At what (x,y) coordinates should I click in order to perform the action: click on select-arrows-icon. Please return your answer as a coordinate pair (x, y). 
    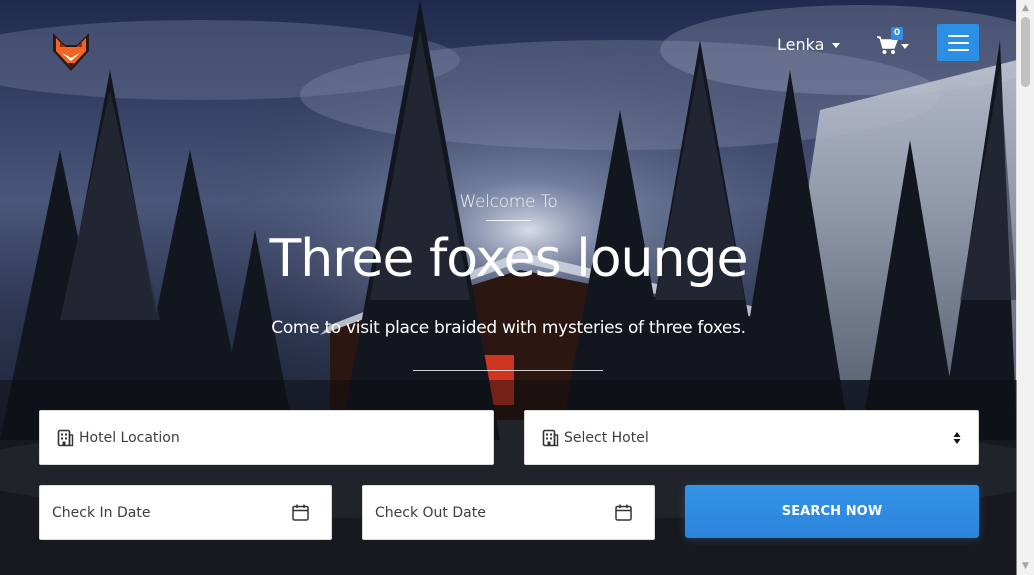
    Looking at the image, I should click on (957, 438).